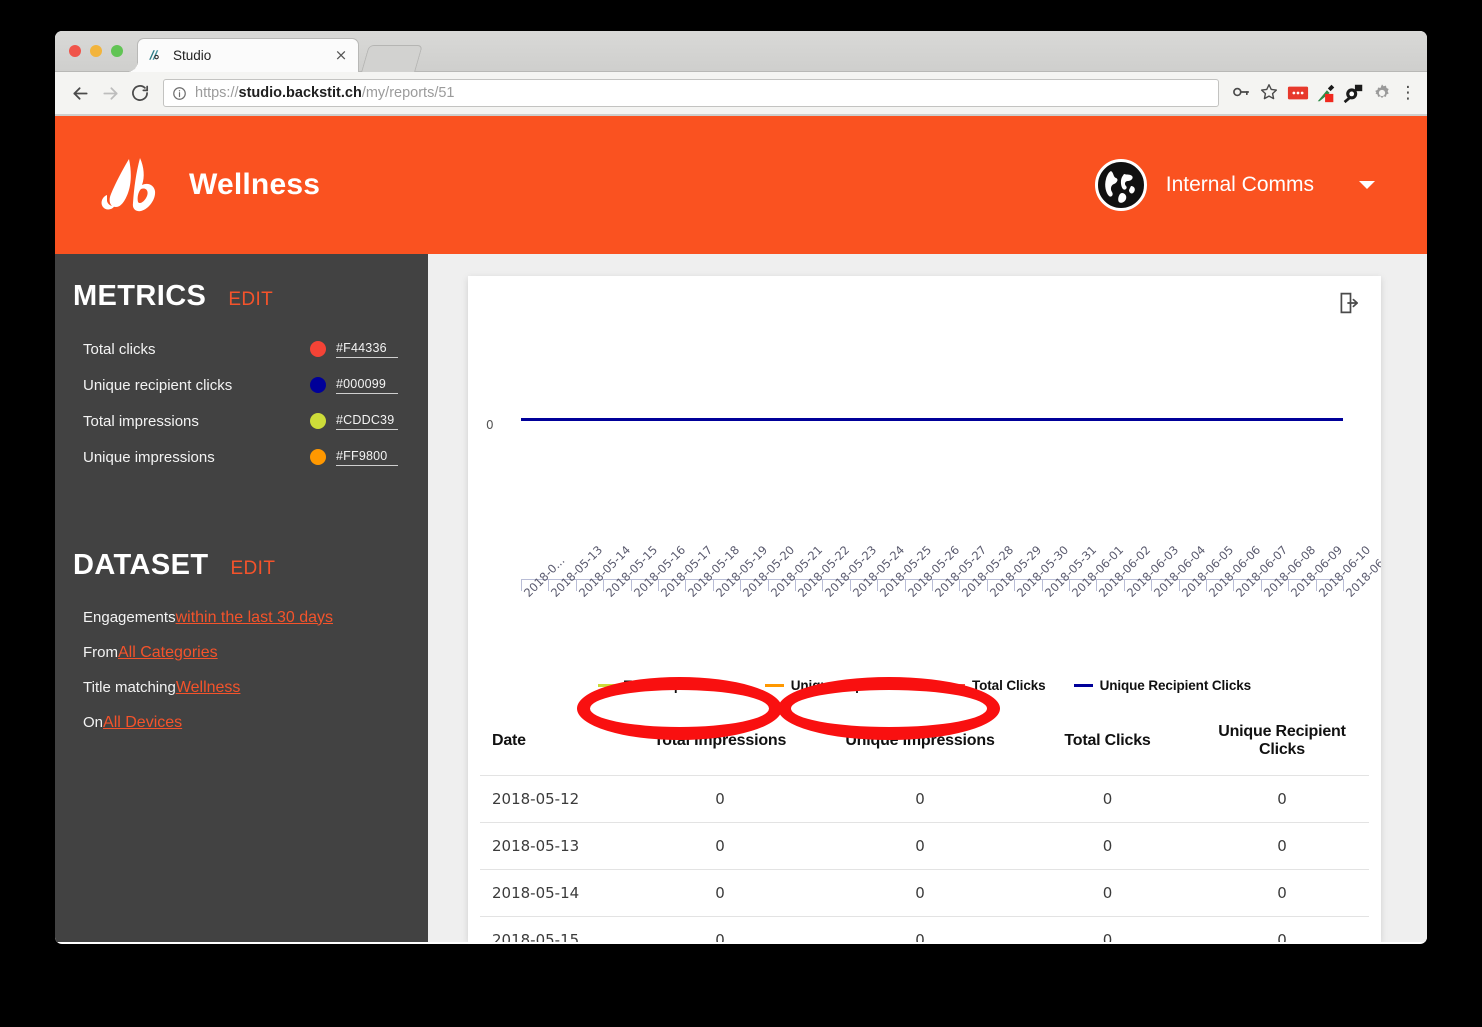  Describe the element at coordinates (158, 385) in the screenshot. I see `metric-label: Unique recipient clicks` at that location.